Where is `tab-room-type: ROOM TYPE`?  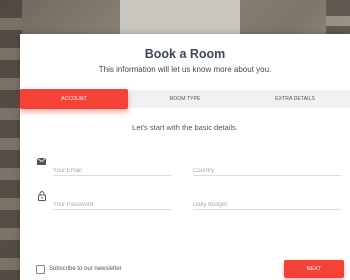
tab-room-type: ROOM TYPE is located at coordinates (185, 99).